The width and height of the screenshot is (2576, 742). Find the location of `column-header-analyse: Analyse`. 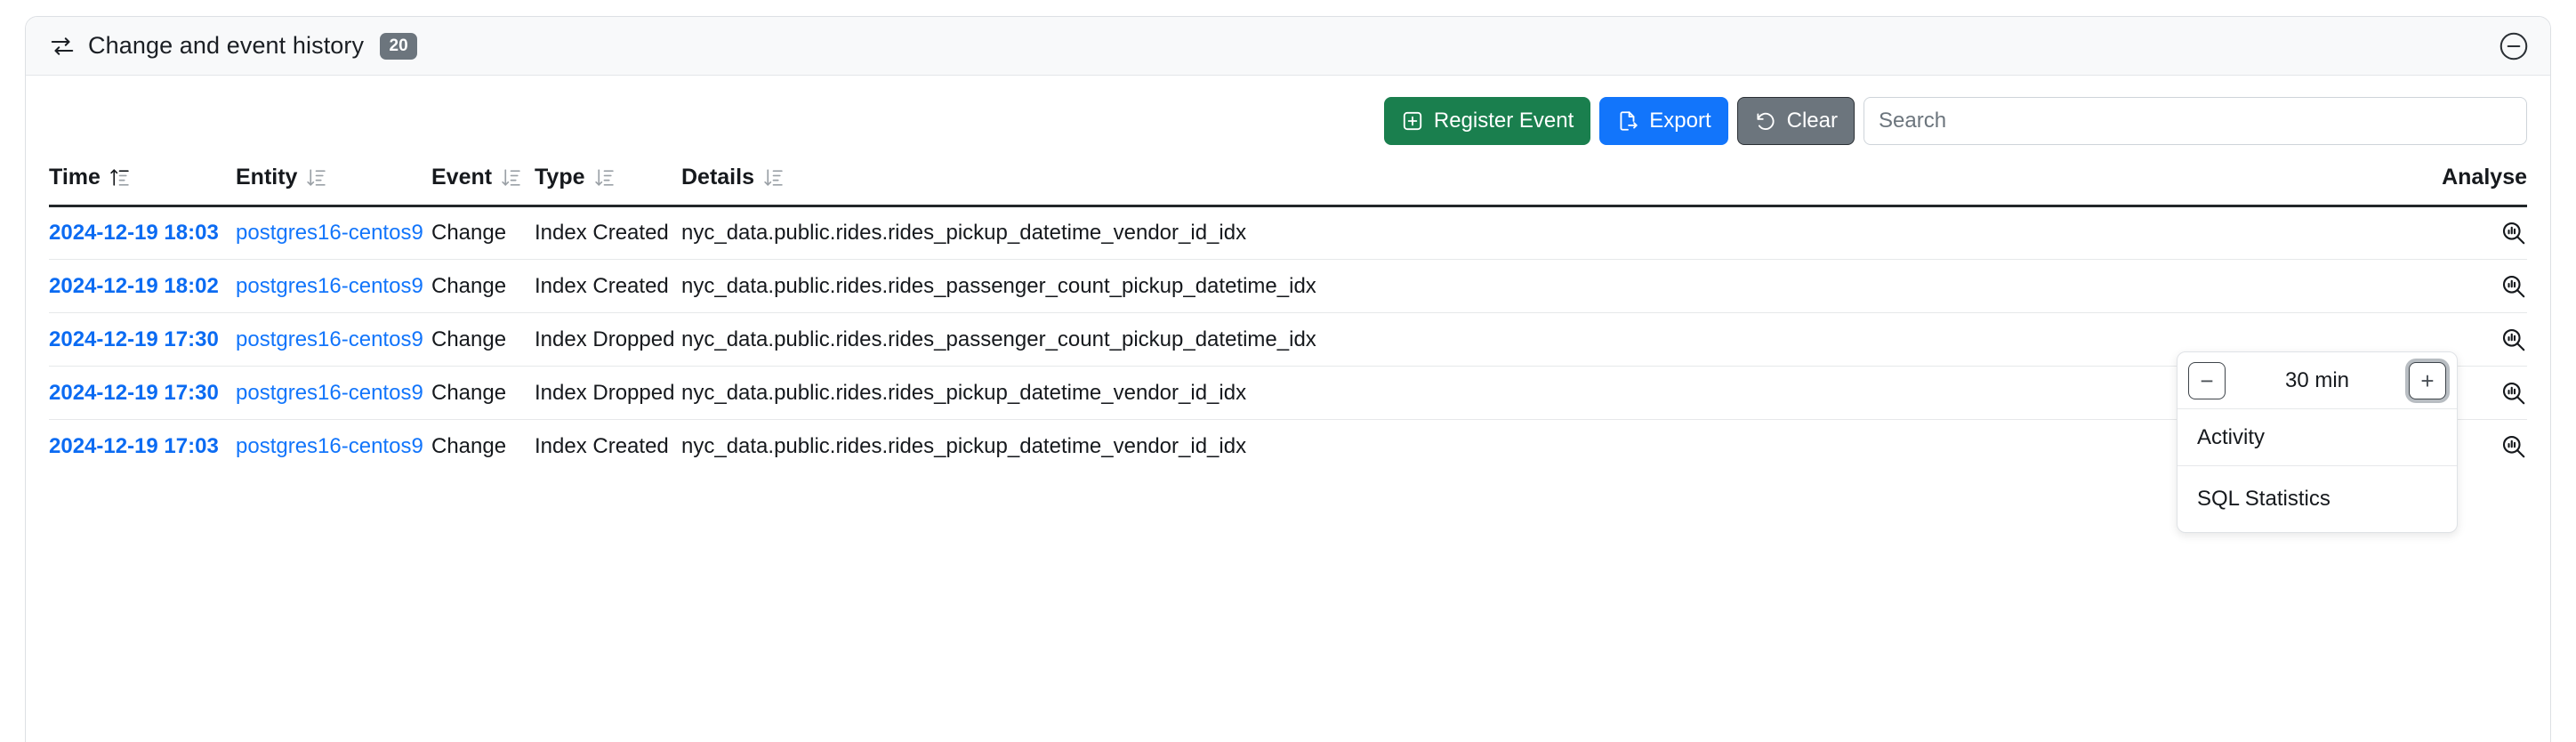

column-header-analyse: Analyse is located at coordinates (2473, 183).